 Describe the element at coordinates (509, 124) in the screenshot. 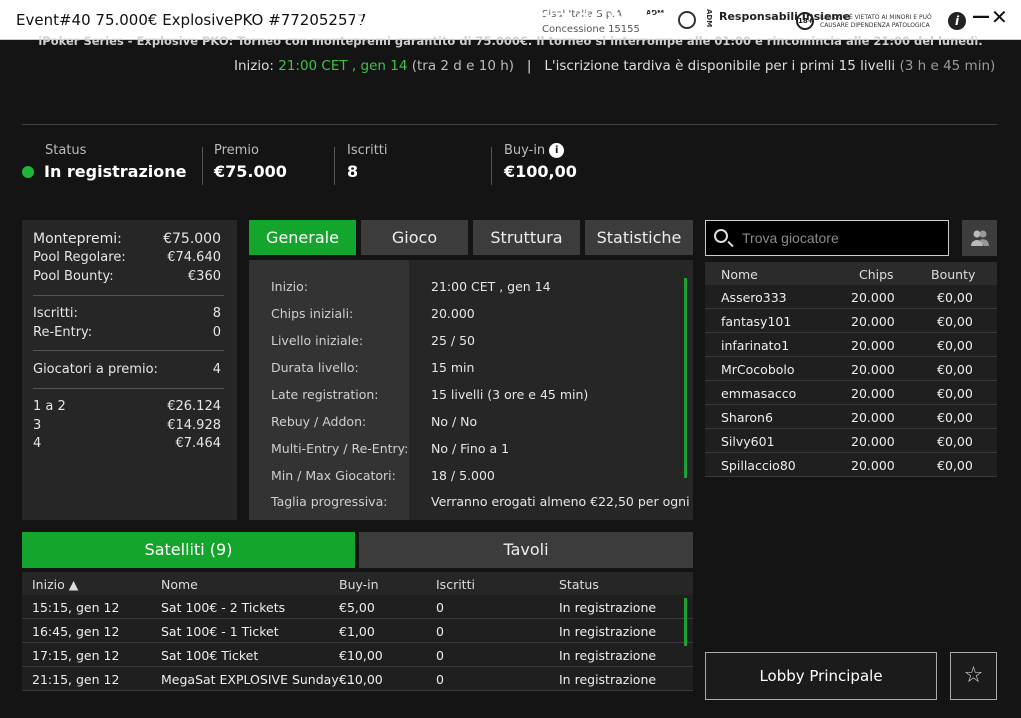

I see `header-divider` at that location.